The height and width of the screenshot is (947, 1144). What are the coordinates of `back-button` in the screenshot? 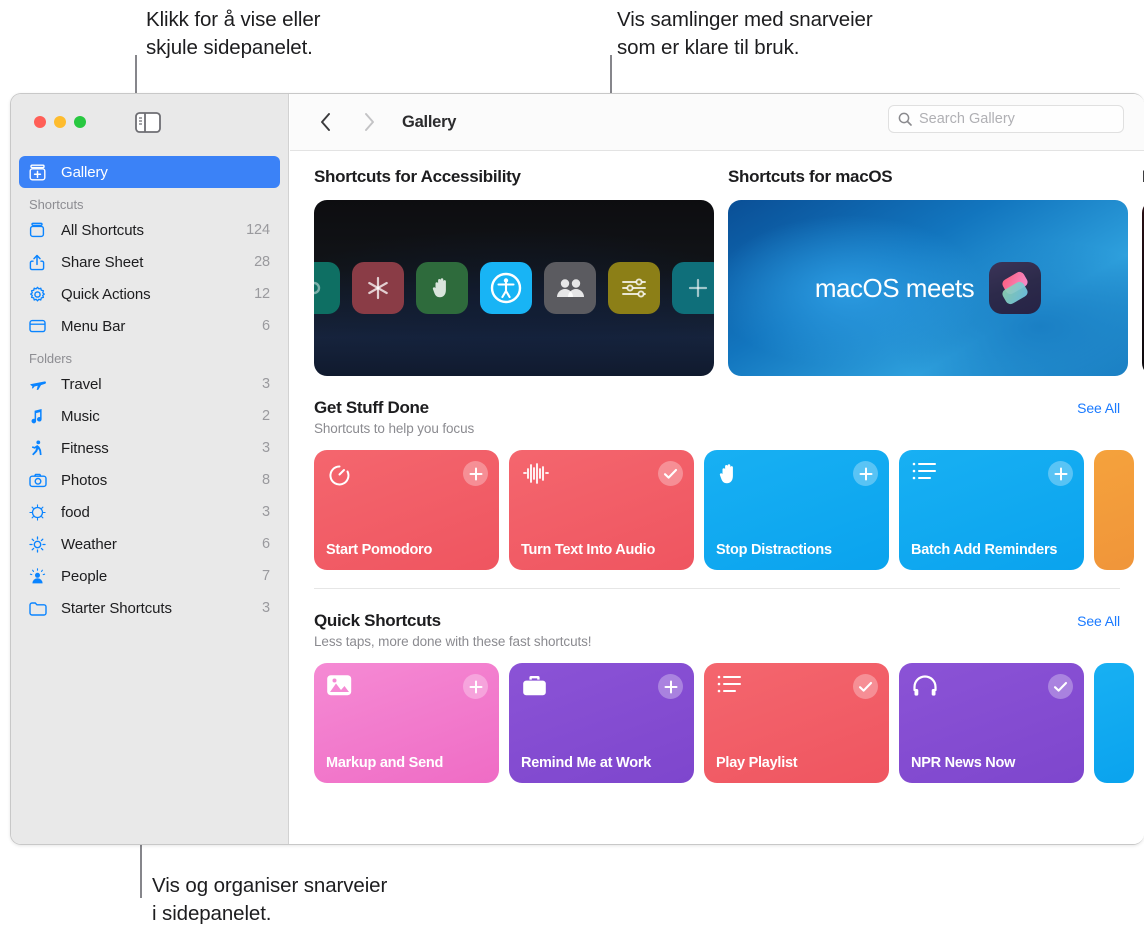 It's located at (325, 122).